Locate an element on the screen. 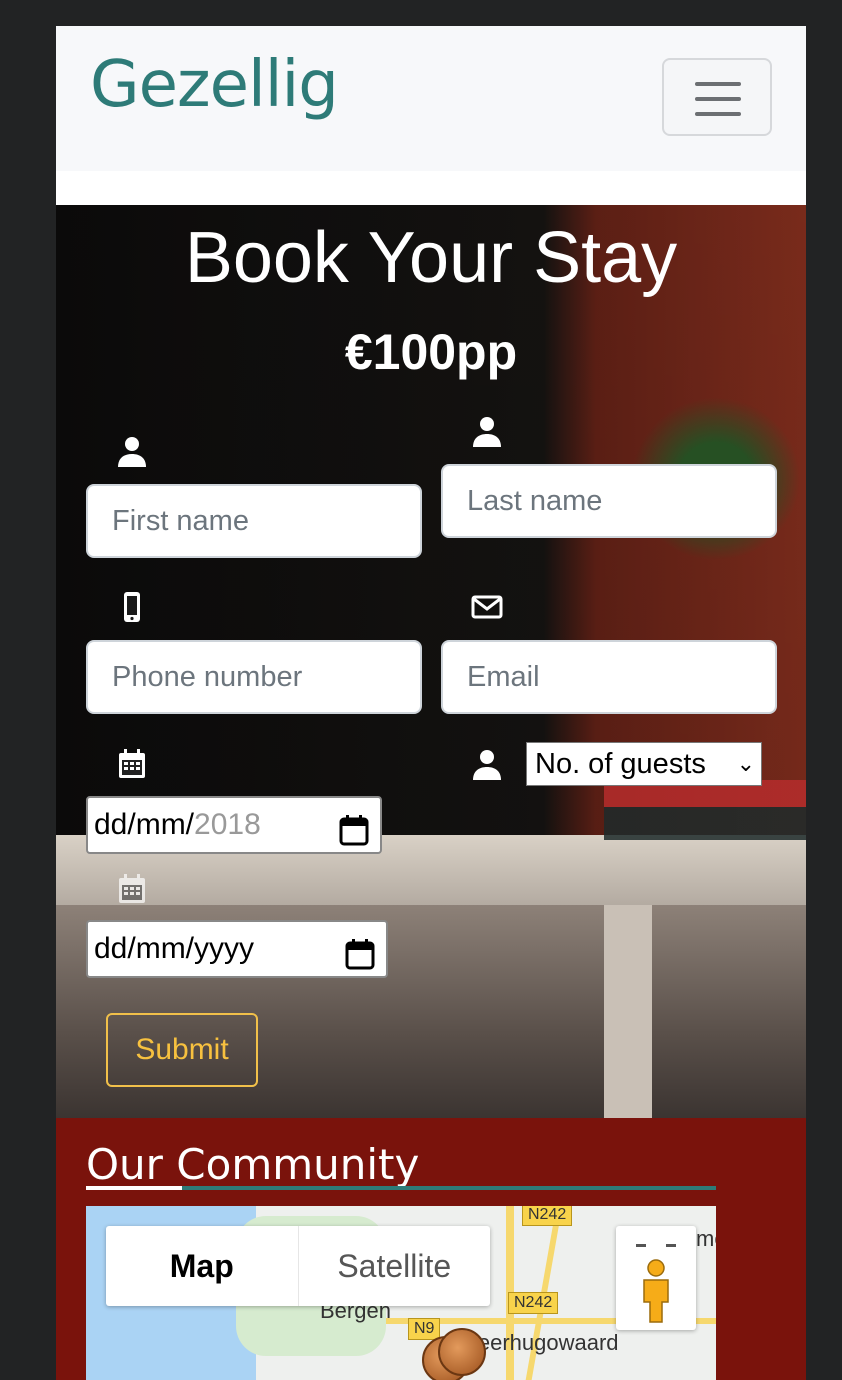 The height and width of the screenshot is (1380, 842). booking-title: Book Your Stay is located at coordinates (431, 258).